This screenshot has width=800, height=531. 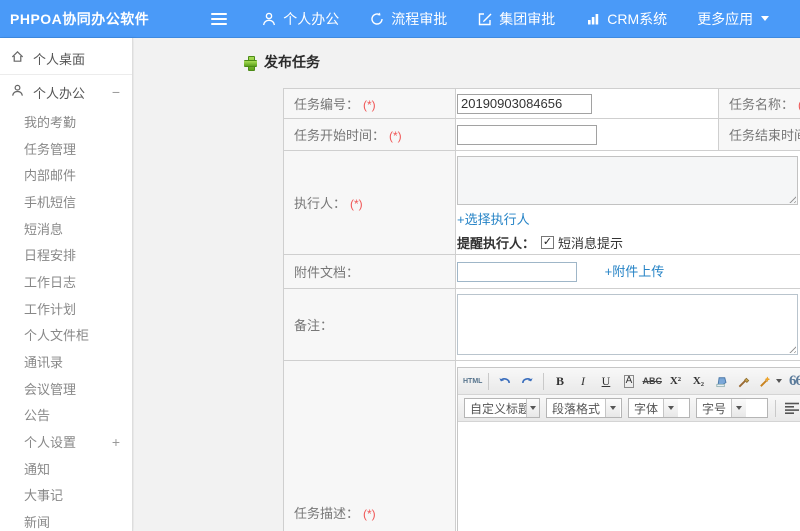 I want to click on editor-toolbar-row2: 自定义标题 段落格式 字体 字号, so click(x=629, y=408).